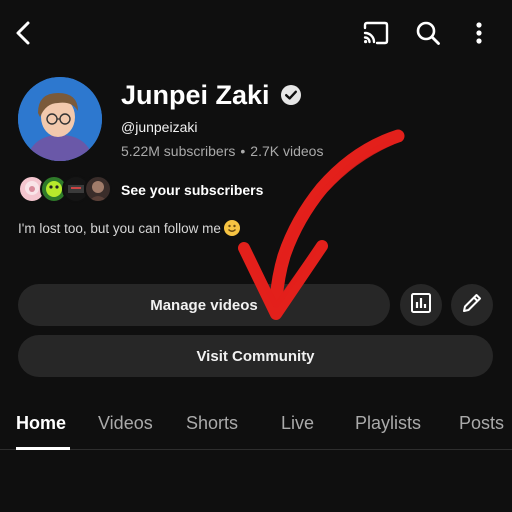 This screenshot has width=512, height=512. Describe the element at coordinates (287, 151) in the screenshot. I see `video-count: 2.7K videos` at that location.